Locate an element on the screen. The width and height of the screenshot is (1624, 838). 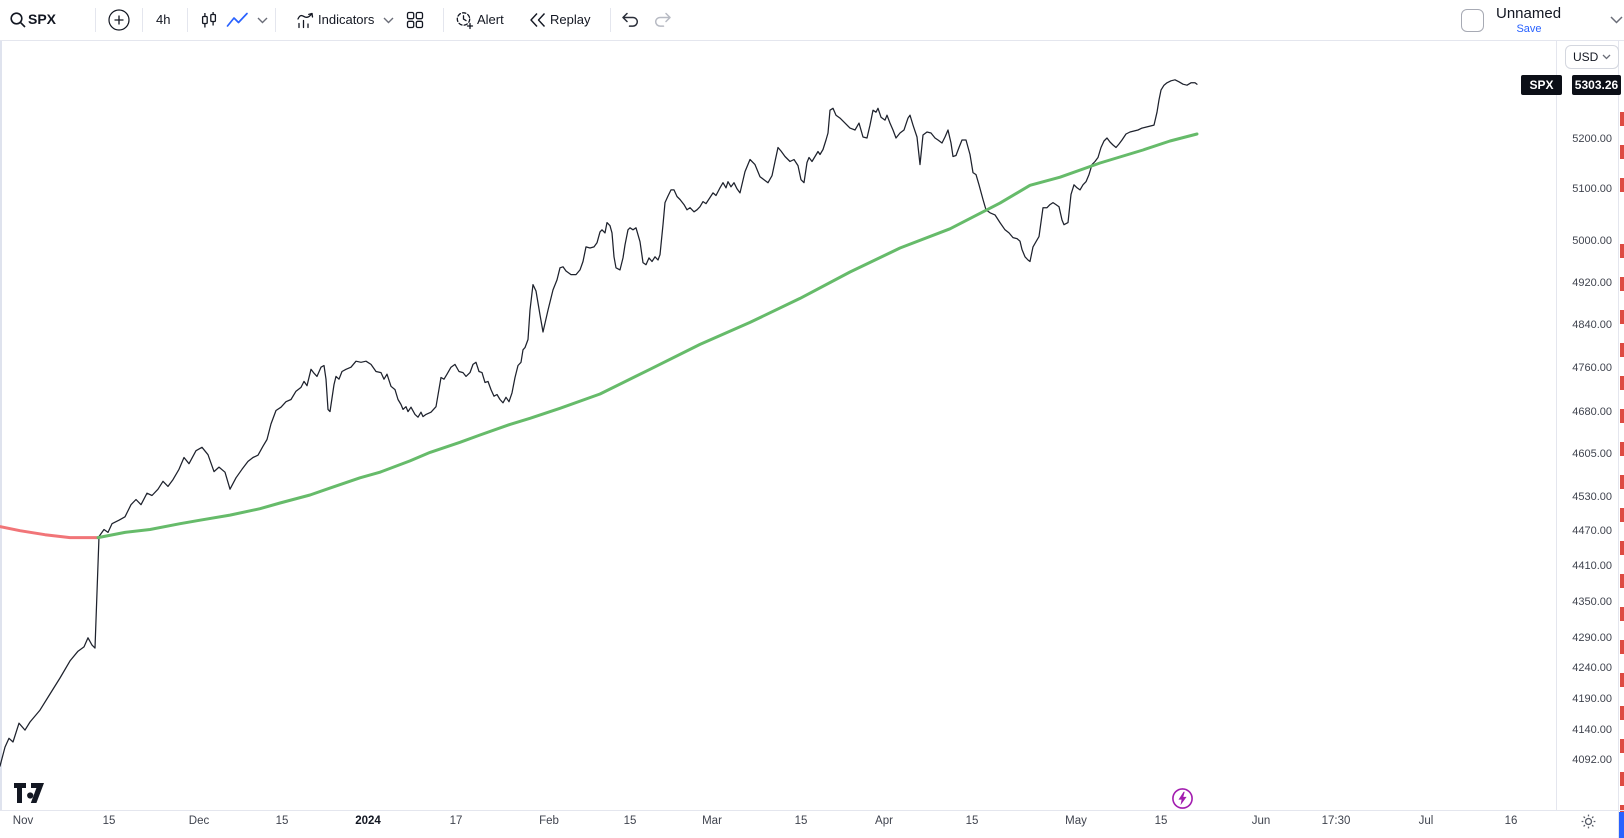
grid-layout-icon is located at coordinates (415, 20).